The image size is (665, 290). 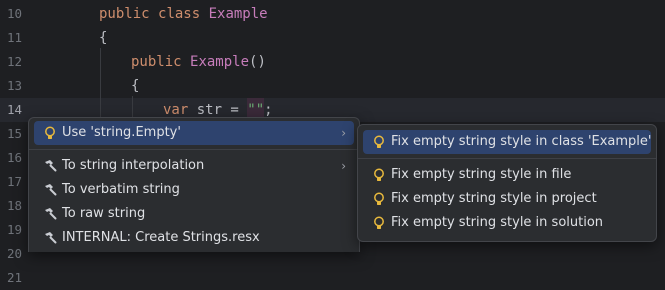 I want to click on line-number: 10, so click(x=14, y=13).